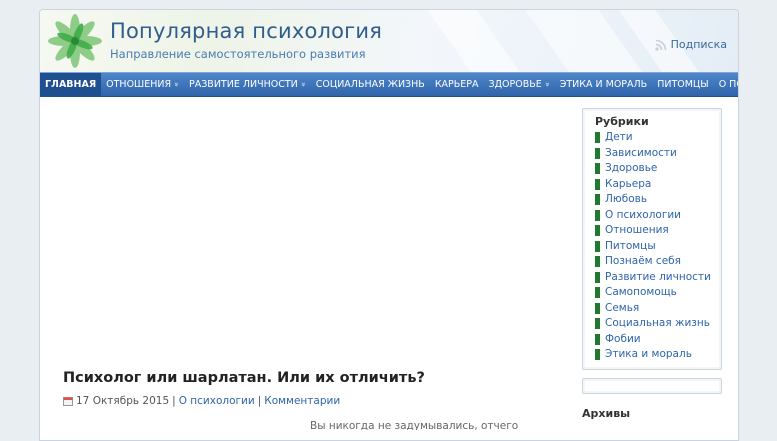 The width and height of the screenshot is (777, 441). Describe the element at coordinates (75, 41) in the screenshot. I see `site-logo-icon` at that location.